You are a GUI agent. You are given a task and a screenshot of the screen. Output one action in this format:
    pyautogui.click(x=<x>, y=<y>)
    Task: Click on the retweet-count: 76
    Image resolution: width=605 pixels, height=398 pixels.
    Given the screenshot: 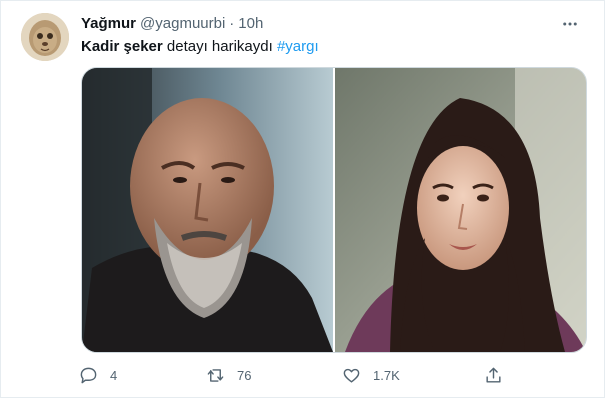 What is the action you would take?
    pyautogui.click(x=244, y=375)
    